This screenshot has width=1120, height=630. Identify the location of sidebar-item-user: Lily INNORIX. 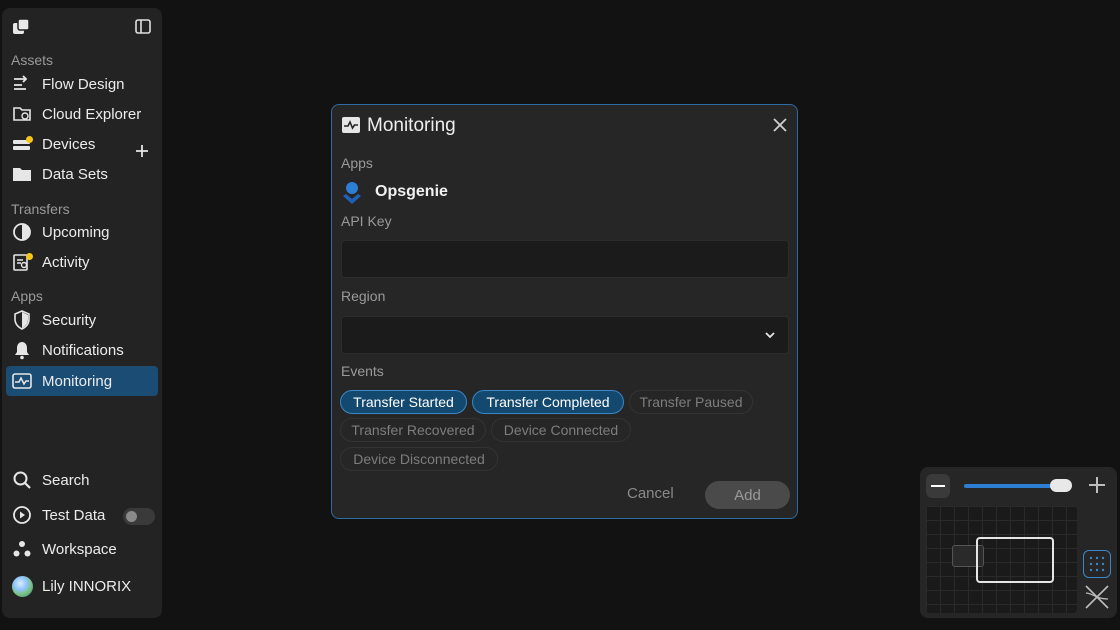
(82, 586).